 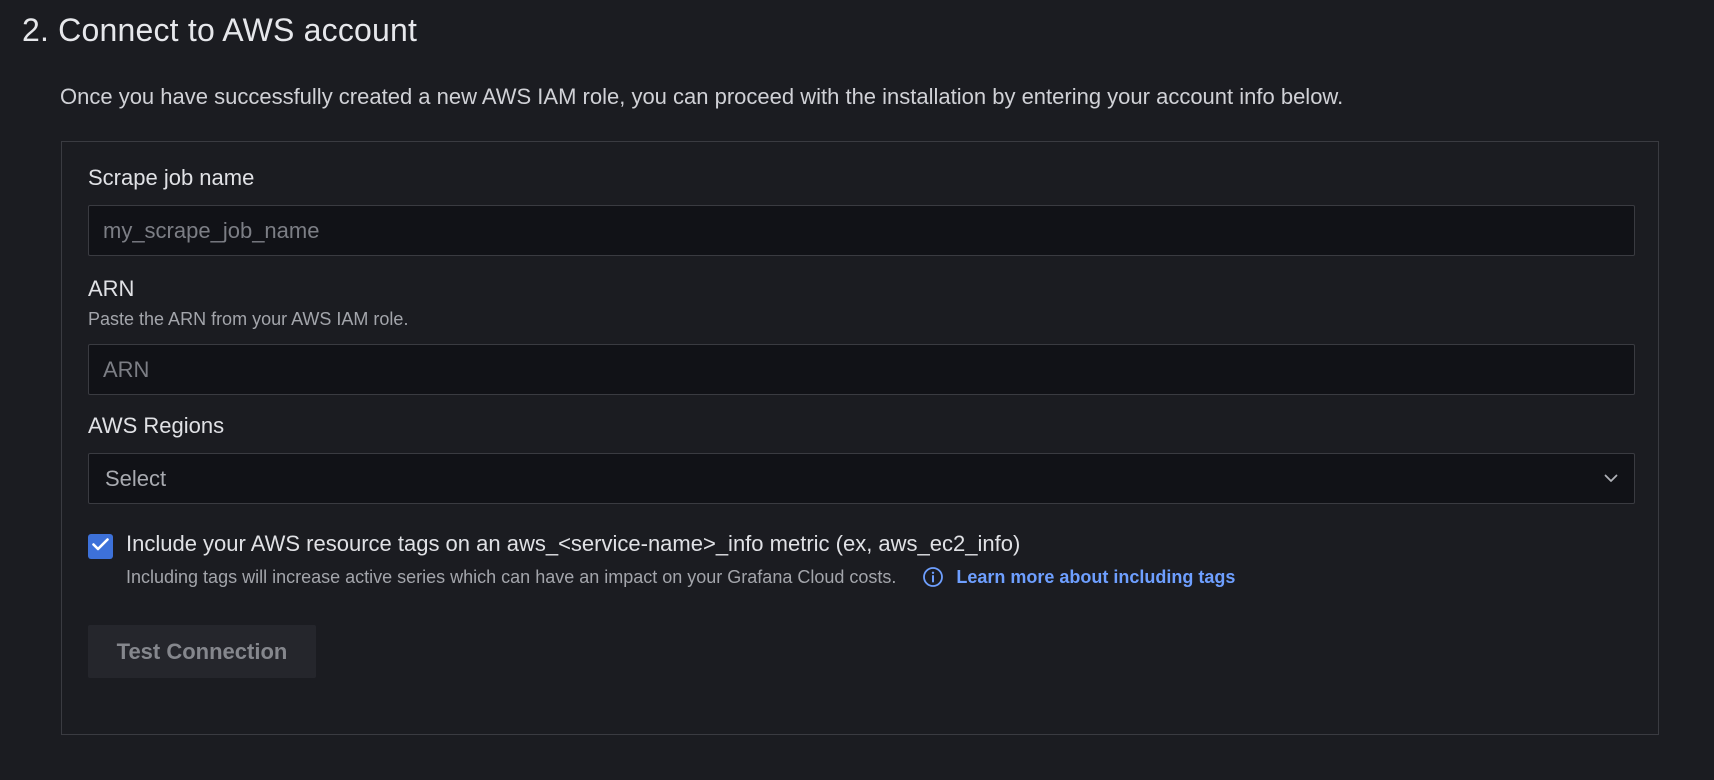 I want to click on arn-hint: Paste the ARN from your AWS IAM role., so click(x=248, y=319).